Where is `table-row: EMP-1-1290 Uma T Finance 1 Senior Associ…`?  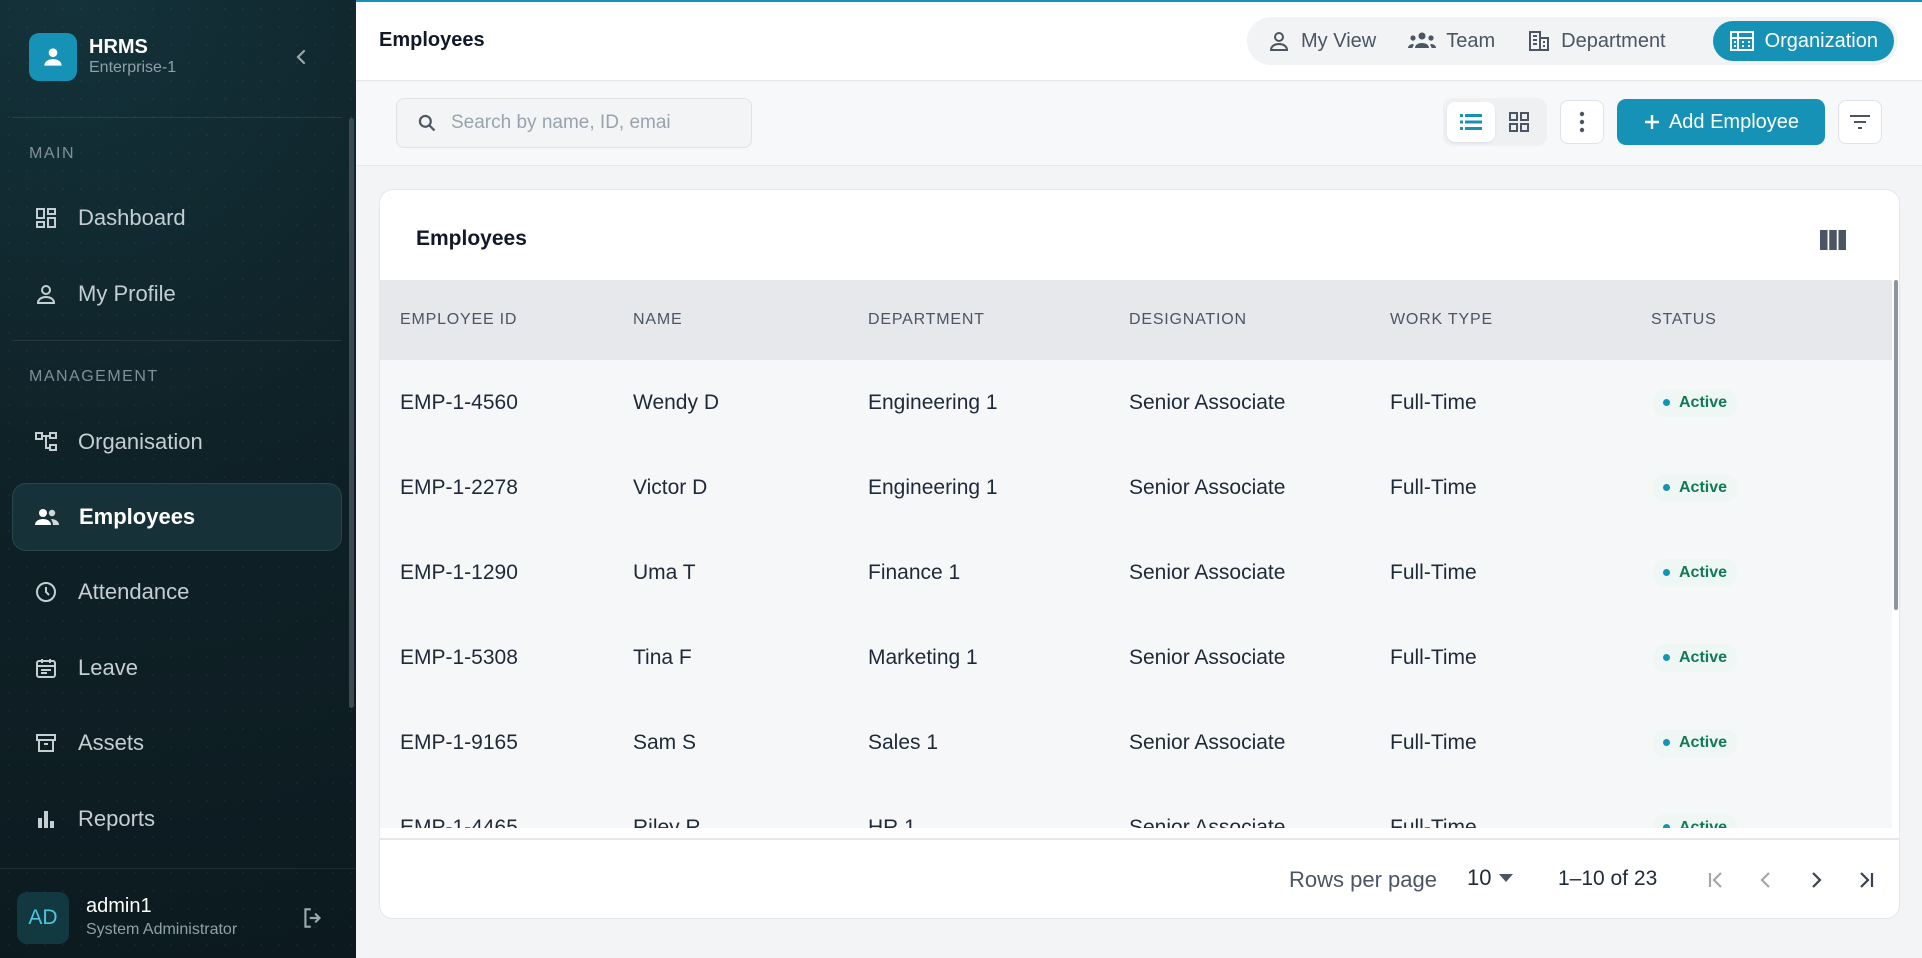
table-row: EMP-1-1290 Uma T Finance 1 Senior Associ… is located at coordinates (1136, 572).